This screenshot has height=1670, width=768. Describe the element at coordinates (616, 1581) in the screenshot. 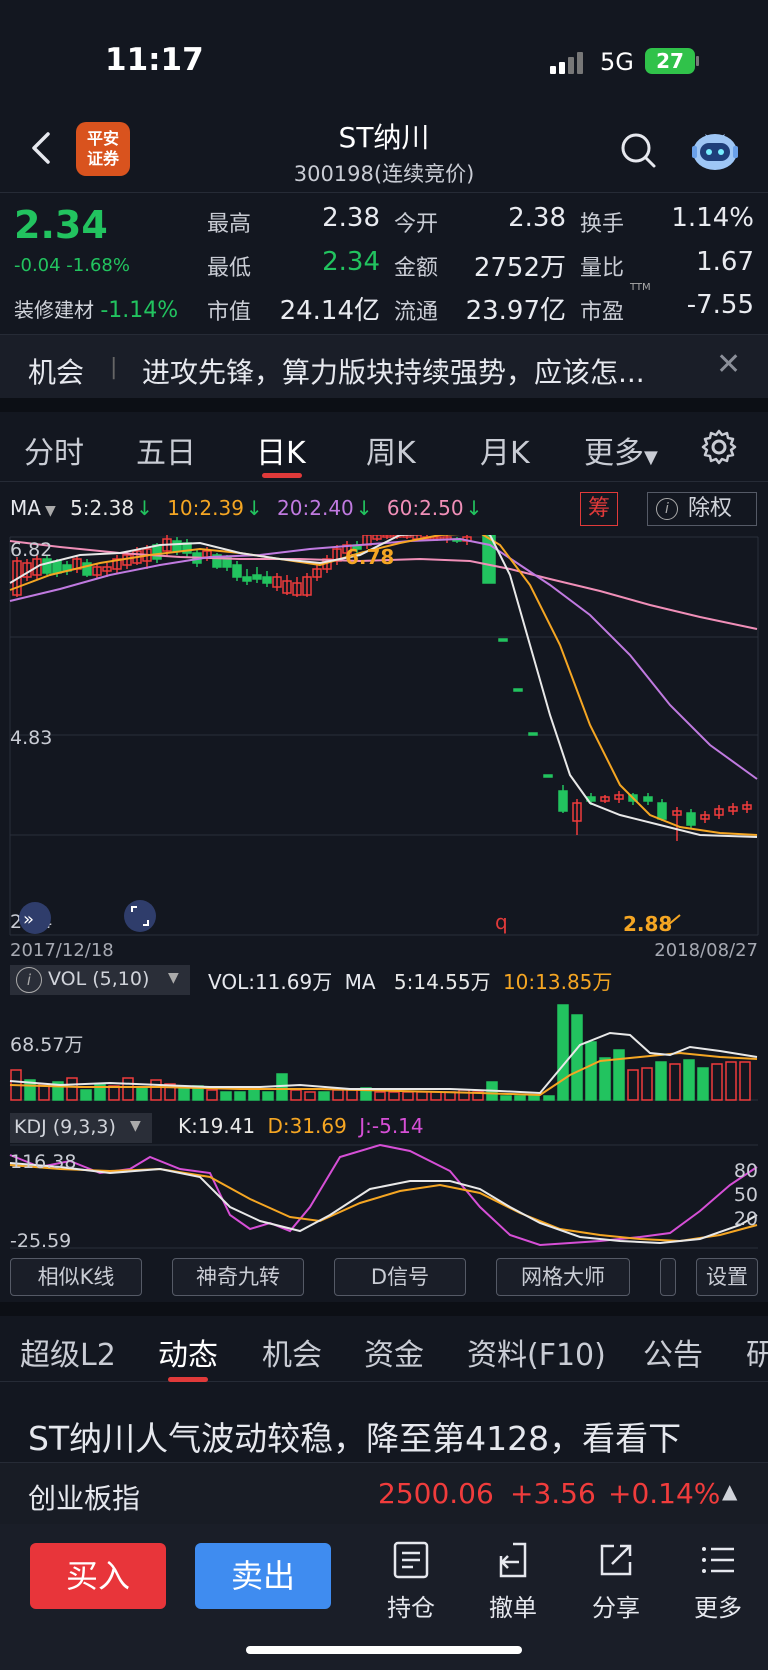

I see `share-button: 分享` at that location.